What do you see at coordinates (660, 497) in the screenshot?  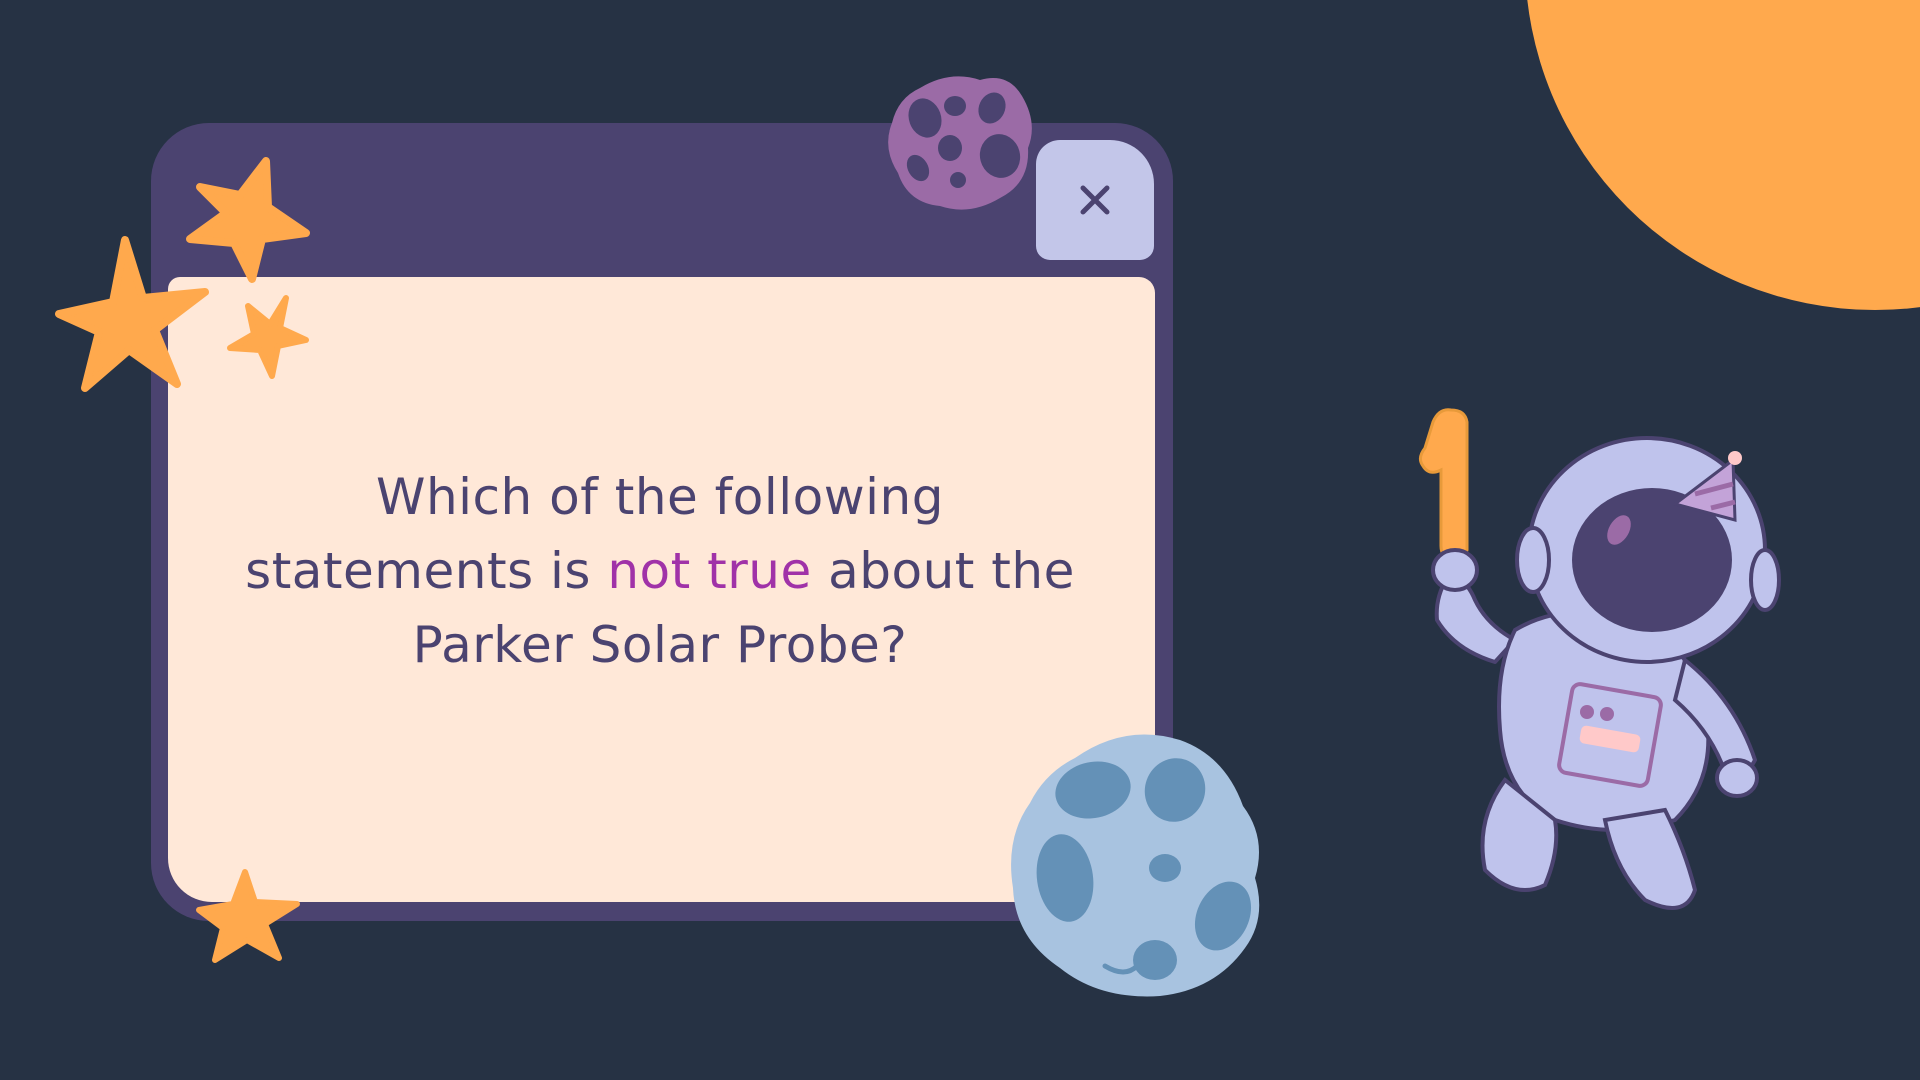 I see `question-line-1: Which of the following` at bounding box center [660, 497].